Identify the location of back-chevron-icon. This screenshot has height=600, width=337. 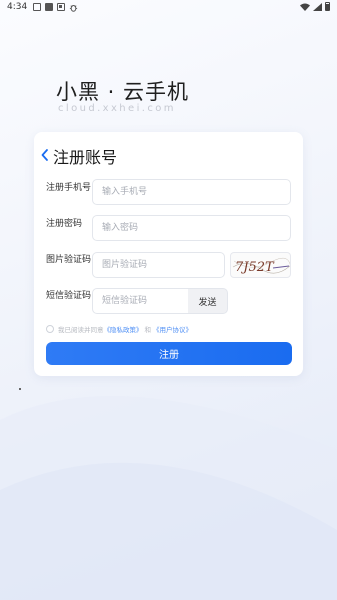
(44, 155).